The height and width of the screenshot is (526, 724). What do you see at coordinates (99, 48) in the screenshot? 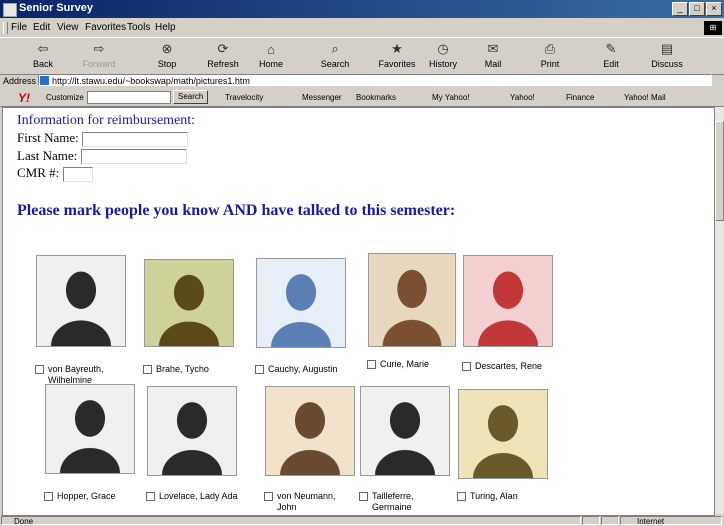
I see `forward-arrow-icon: ⇨` at bounding box center [99, 48].